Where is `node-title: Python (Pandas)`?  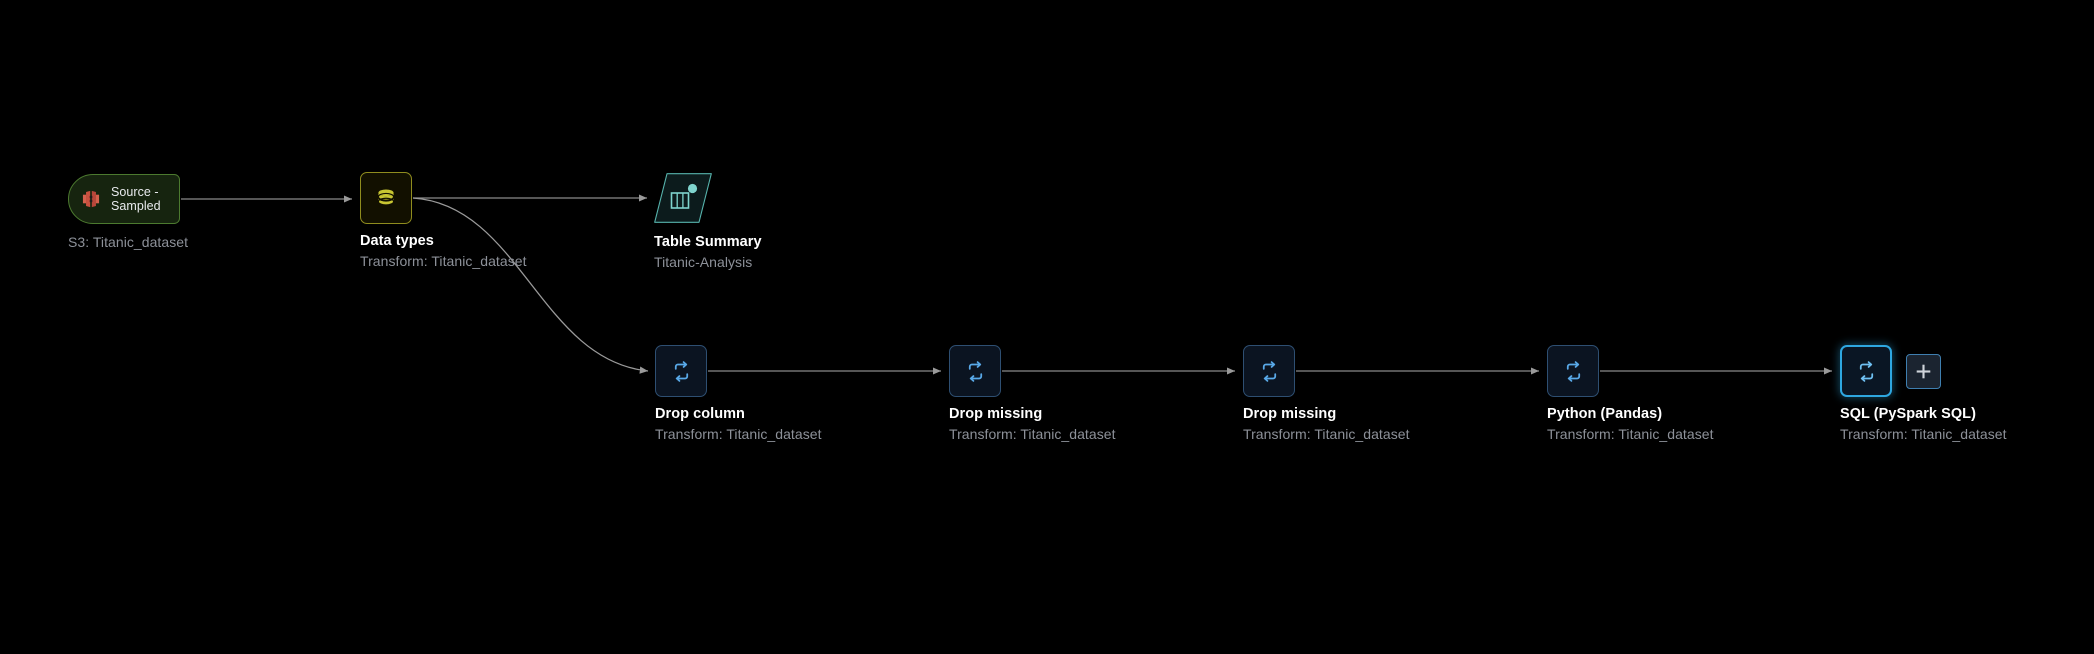 node-title: Python (Pandas) is located at coordinates (1605, 414).